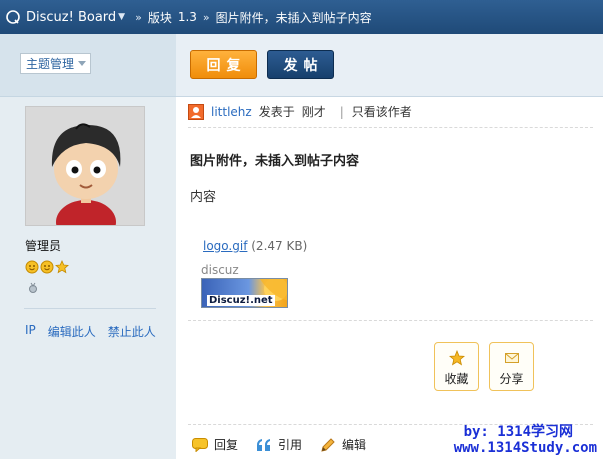  I want to click on sidebar-header: 主题管理, so click(88, 65).